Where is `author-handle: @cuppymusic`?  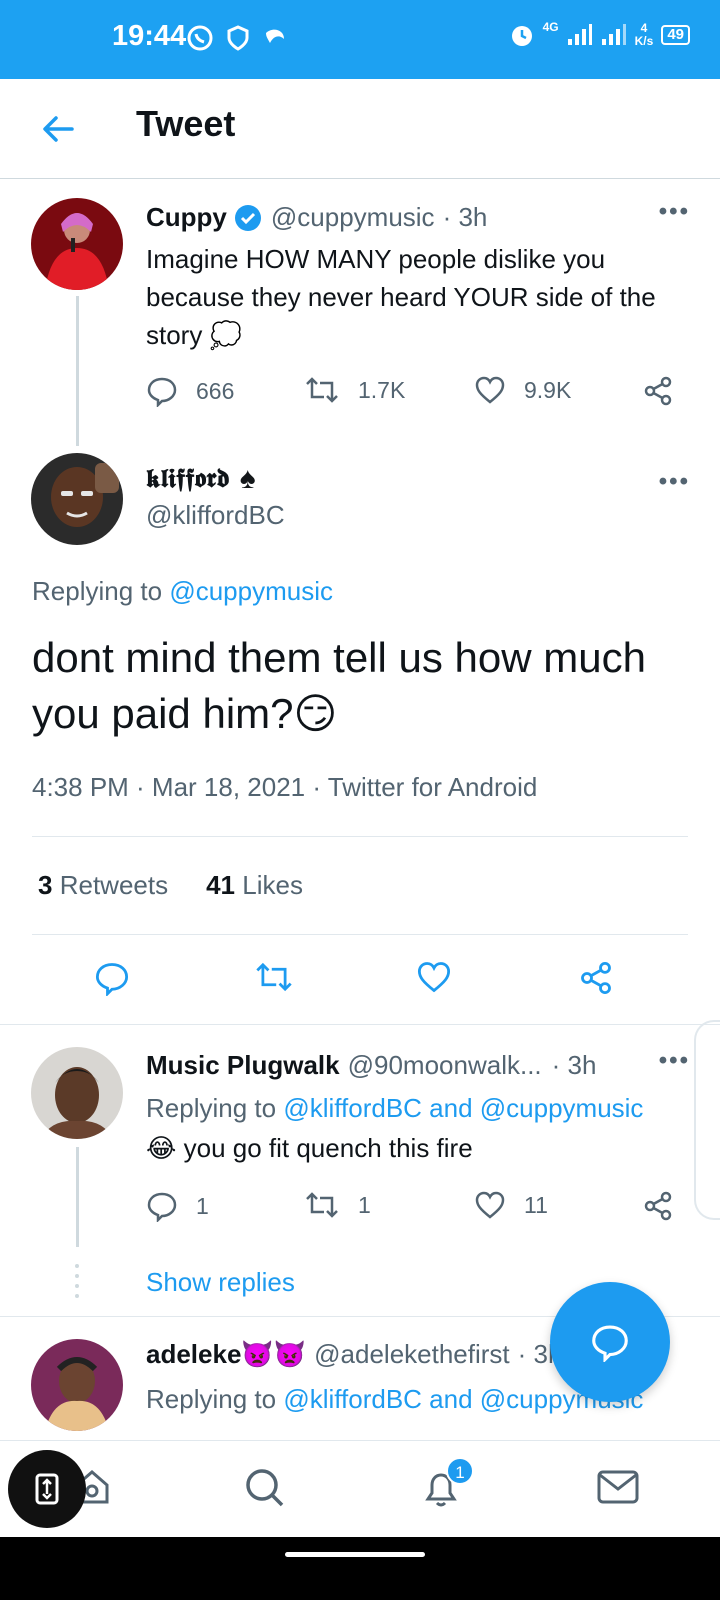
author-handle: @cuppymusic is located at coordinates (353, 217).